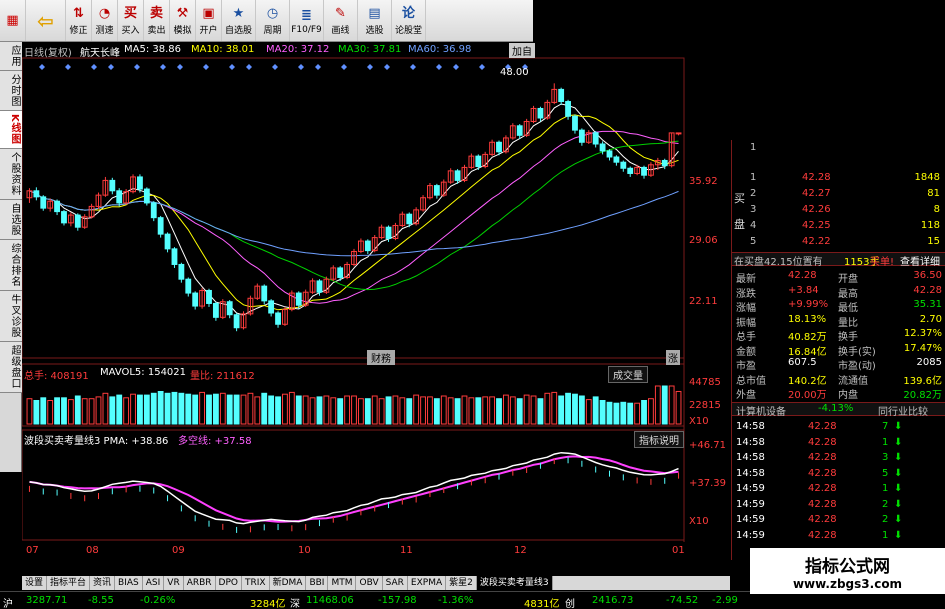 This screenshot has height=609, width=945. Describe the element at coordinates (103, 583) in the screenshot. I see `indicator-tab: 资讯` at that location.